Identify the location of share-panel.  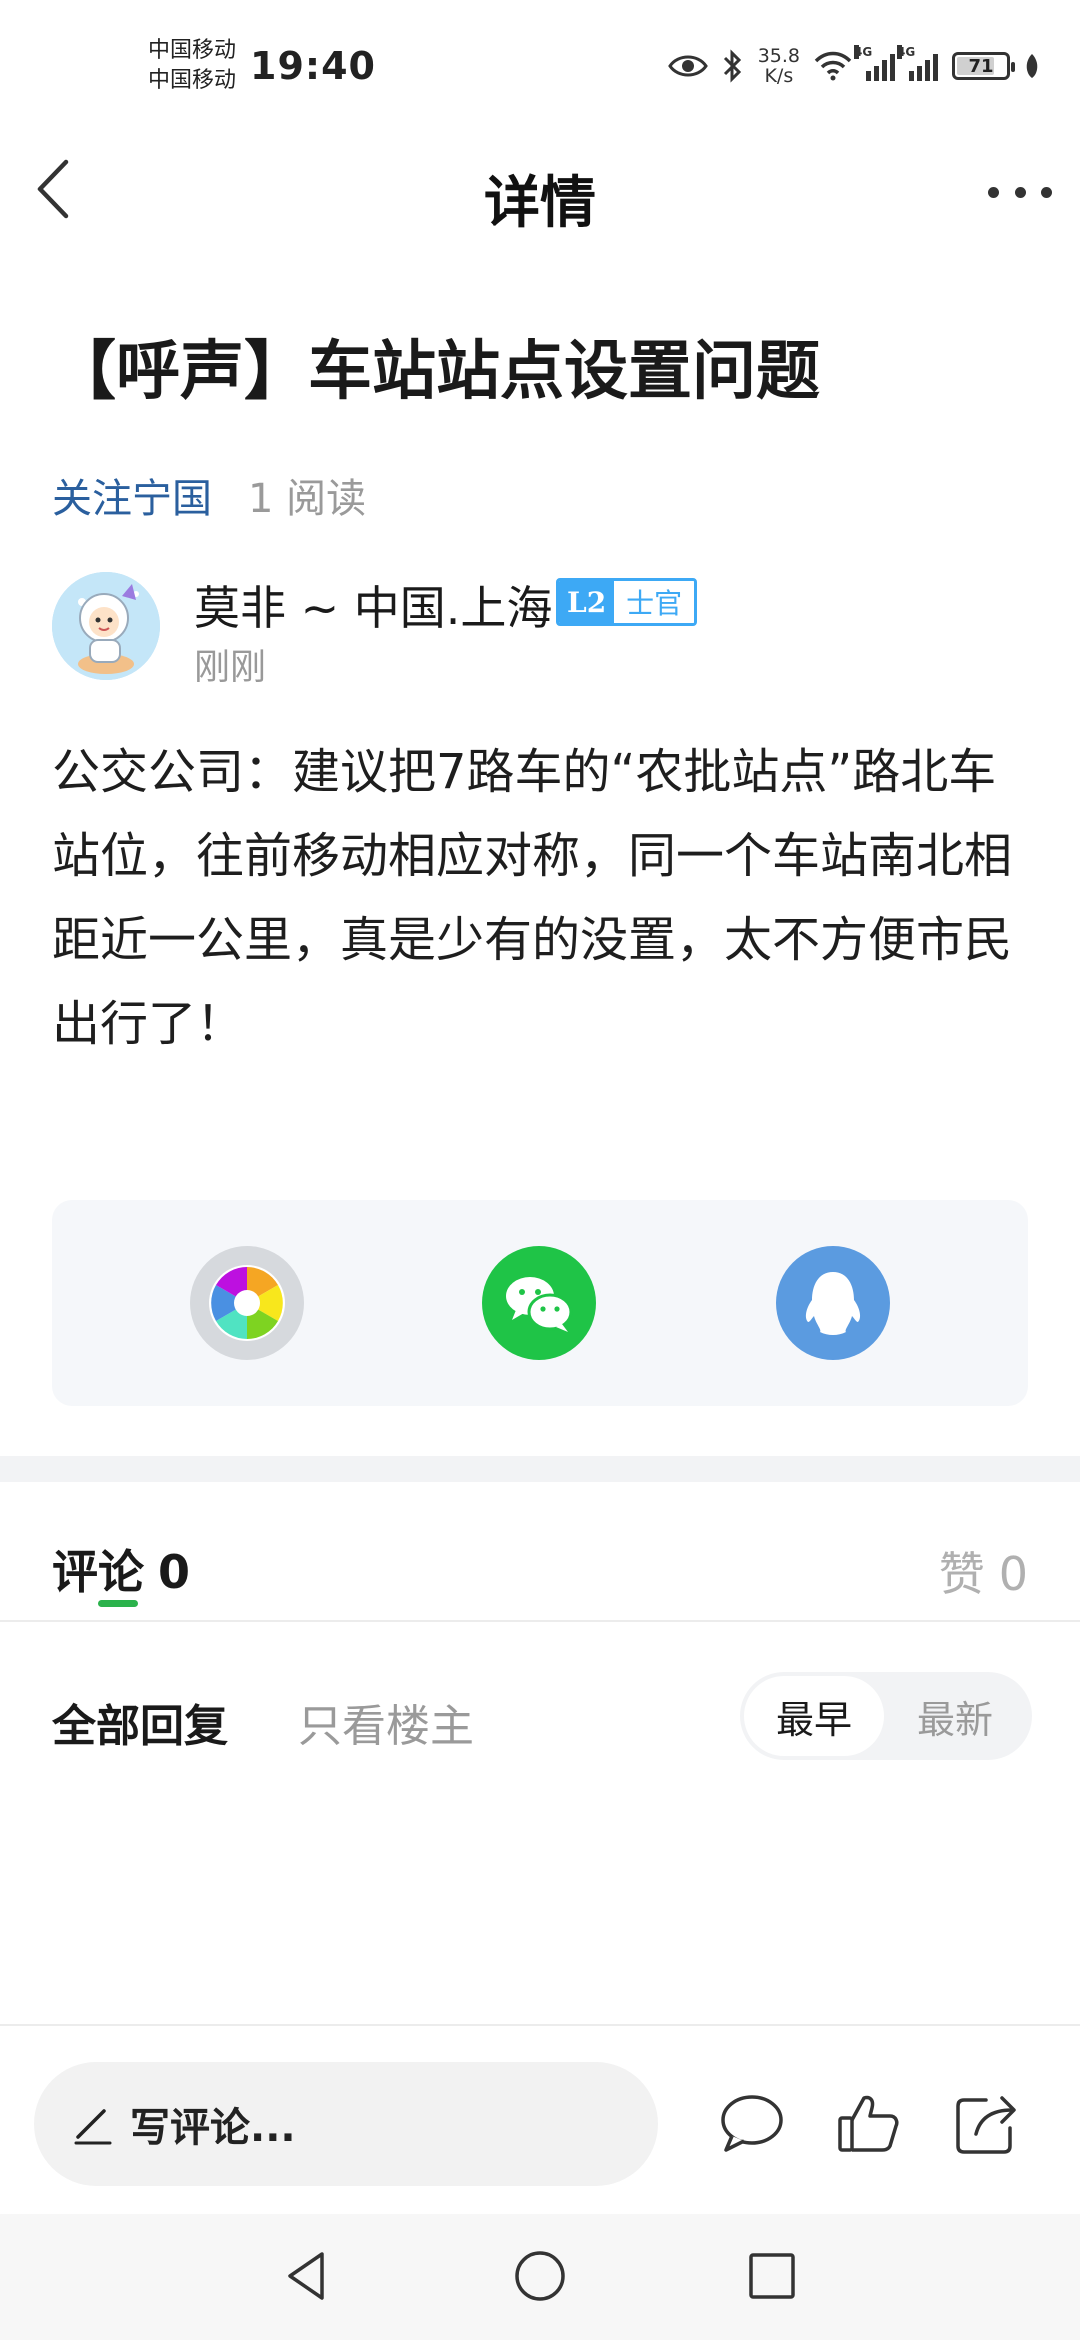
(540, 1303).